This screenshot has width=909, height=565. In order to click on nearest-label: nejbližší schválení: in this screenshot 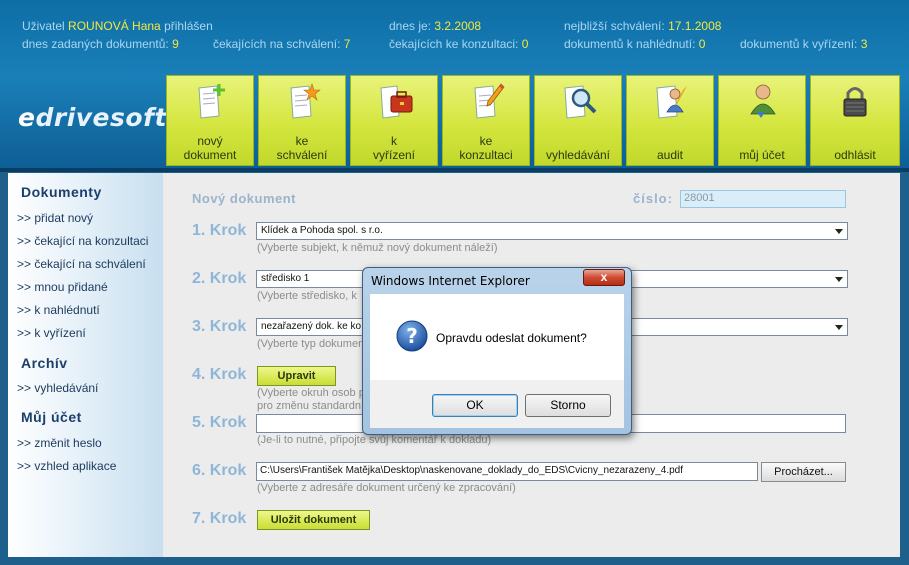, I will do `click(614, 26)`.